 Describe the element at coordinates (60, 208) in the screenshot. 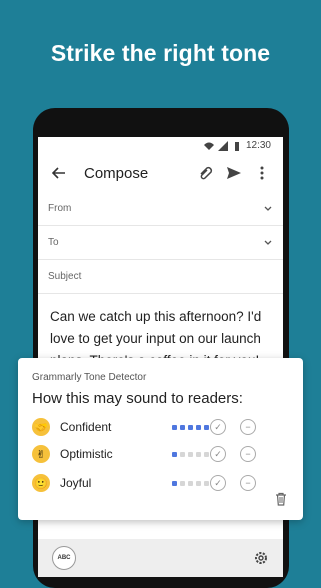

I see `from-label: From` at that location.